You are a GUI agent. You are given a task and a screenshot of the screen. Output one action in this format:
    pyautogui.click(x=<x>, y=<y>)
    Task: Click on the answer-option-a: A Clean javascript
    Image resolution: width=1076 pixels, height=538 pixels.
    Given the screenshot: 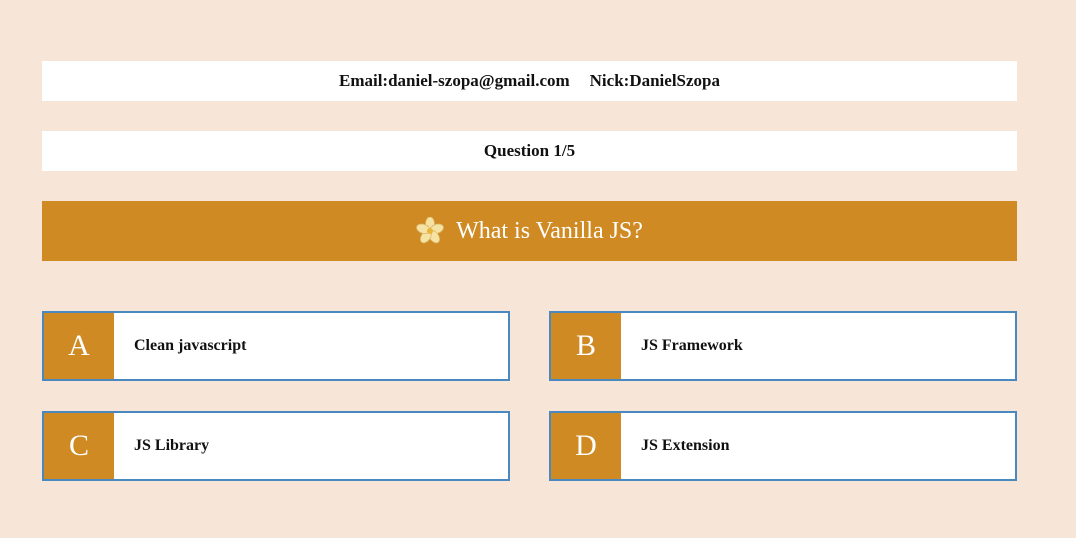 What is the action you would take?
    pyautogui.click(x=276, y=346)
    